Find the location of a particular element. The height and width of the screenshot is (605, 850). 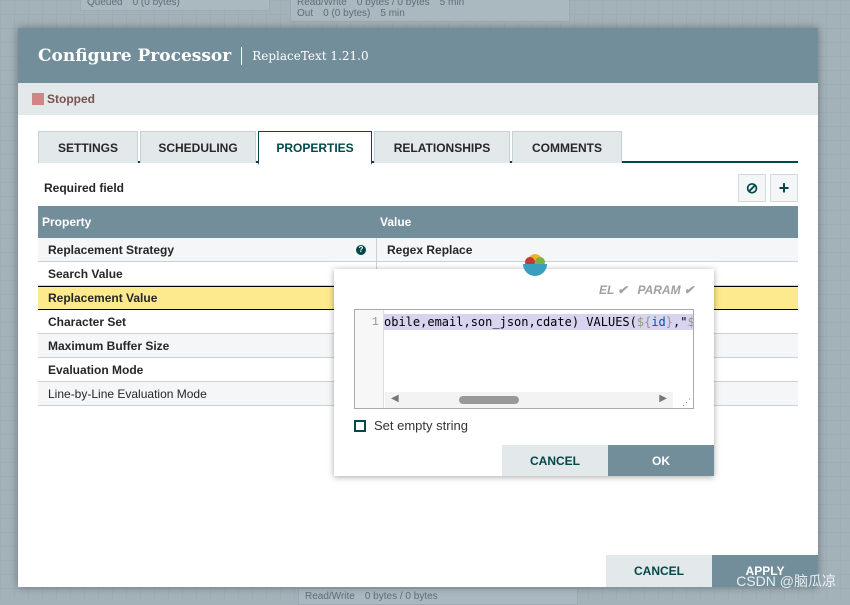

set-empty-string-checkbox: Set empty string is located at coordinates (411, 425).